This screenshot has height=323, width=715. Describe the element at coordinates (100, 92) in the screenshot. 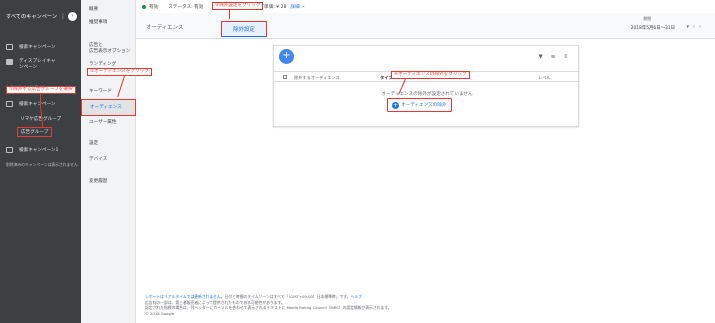

I see `nav-keywords: キーワード` at that location.